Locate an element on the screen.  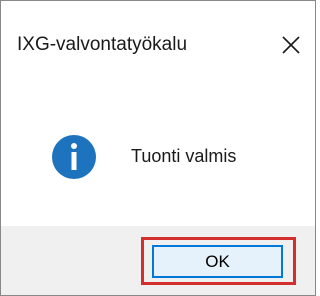
window-title: IXG-valvontatyökalu is located at coordinates (102, 44).